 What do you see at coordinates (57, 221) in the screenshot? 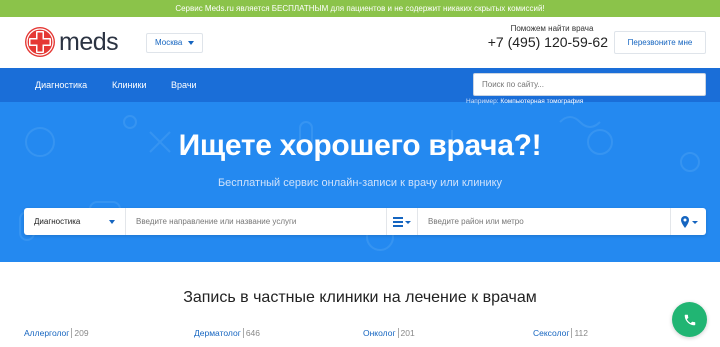
I see `category-select-label: Диагностика` at bounding box center [57, 221].